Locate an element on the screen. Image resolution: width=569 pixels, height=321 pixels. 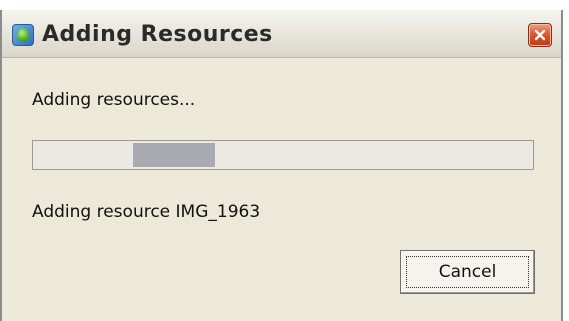
progress-bar is located at coordinates (283, 155).